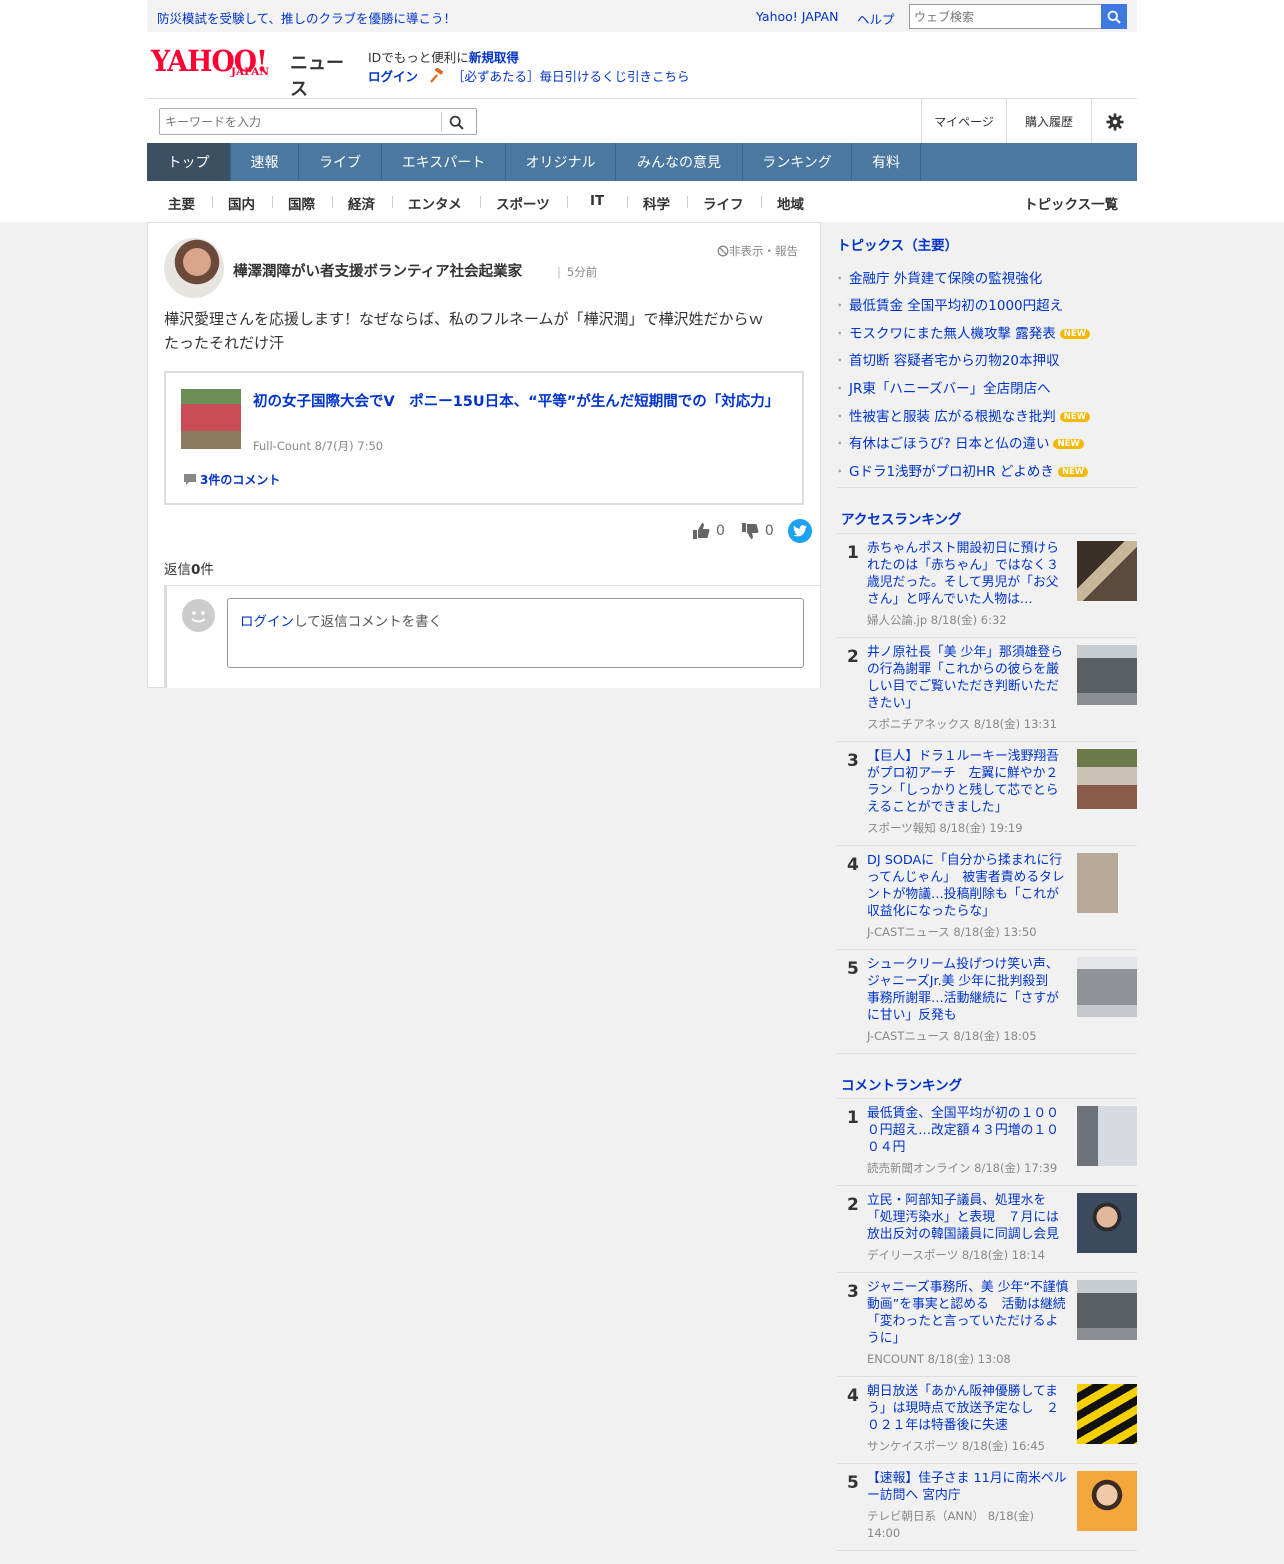 Image resolution: width=1284 pixels, height=1564 pixels. I want to click on purchase-history-button: 購入履歴, so click(1048, 121).